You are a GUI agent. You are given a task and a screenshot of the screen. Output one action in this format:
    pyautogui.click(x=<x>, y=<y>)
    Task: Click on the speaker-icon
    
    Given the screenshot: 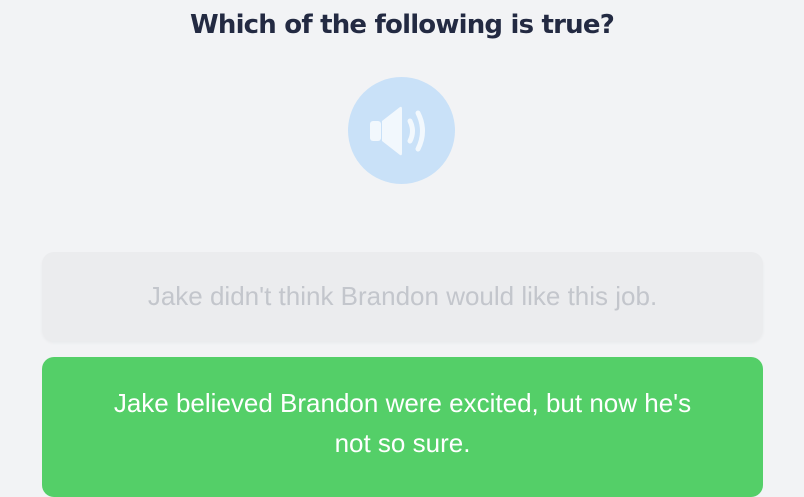 What is the action you would take?
    pyautogui.click(x=397, y=131)
    